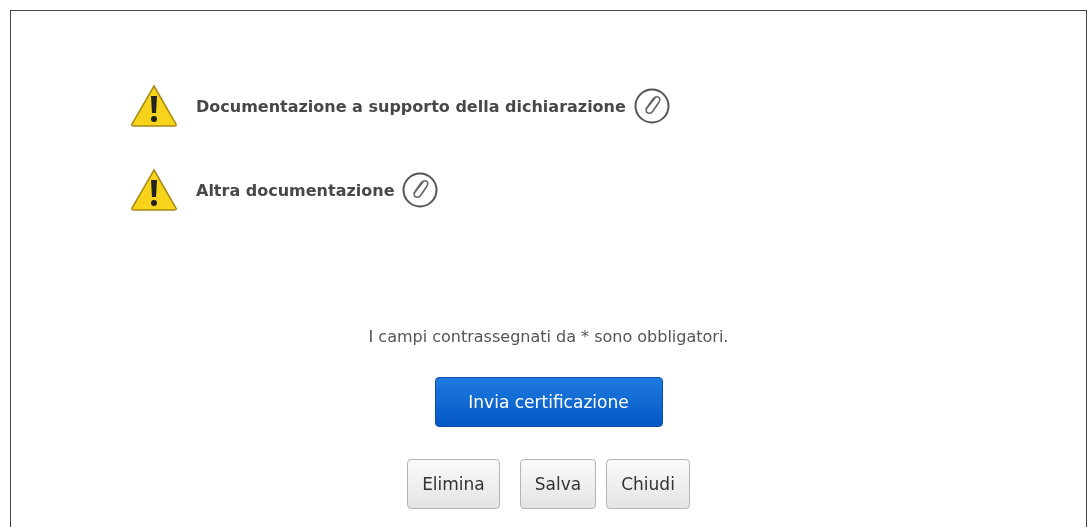  Describe the element at coordinates (558, 484) in the screenshot. I see `action-button: Salva` at that location.